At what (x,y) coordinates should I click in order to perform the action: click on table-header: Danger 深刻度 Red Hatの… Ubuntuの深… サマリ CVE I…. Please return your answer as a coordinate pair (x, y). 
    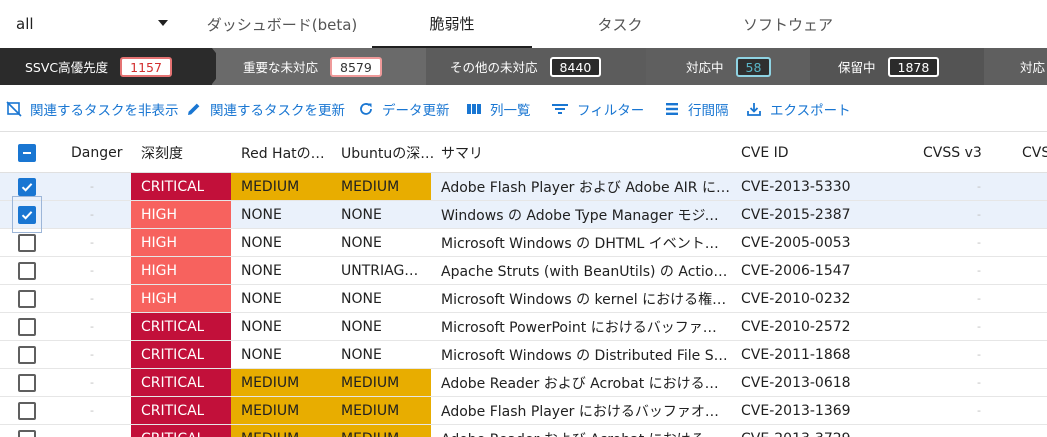
    Looking at the image, I should click on (523, 153).